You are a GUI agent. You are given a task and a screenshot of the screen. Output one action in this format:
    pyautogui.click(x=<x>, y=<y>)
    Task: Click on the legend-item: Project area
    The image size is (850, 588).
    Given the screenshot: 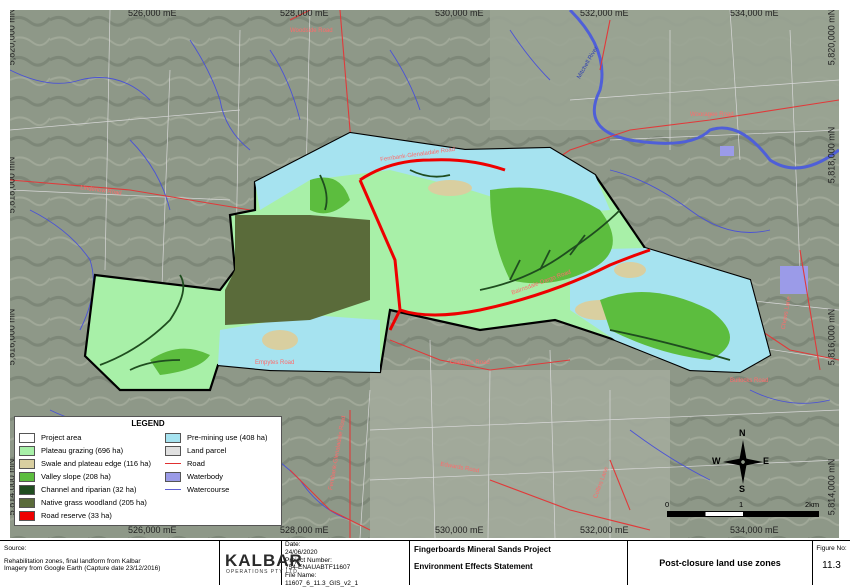 What is the action you would take?
    pyautogui.click(x=50, y=437)
    